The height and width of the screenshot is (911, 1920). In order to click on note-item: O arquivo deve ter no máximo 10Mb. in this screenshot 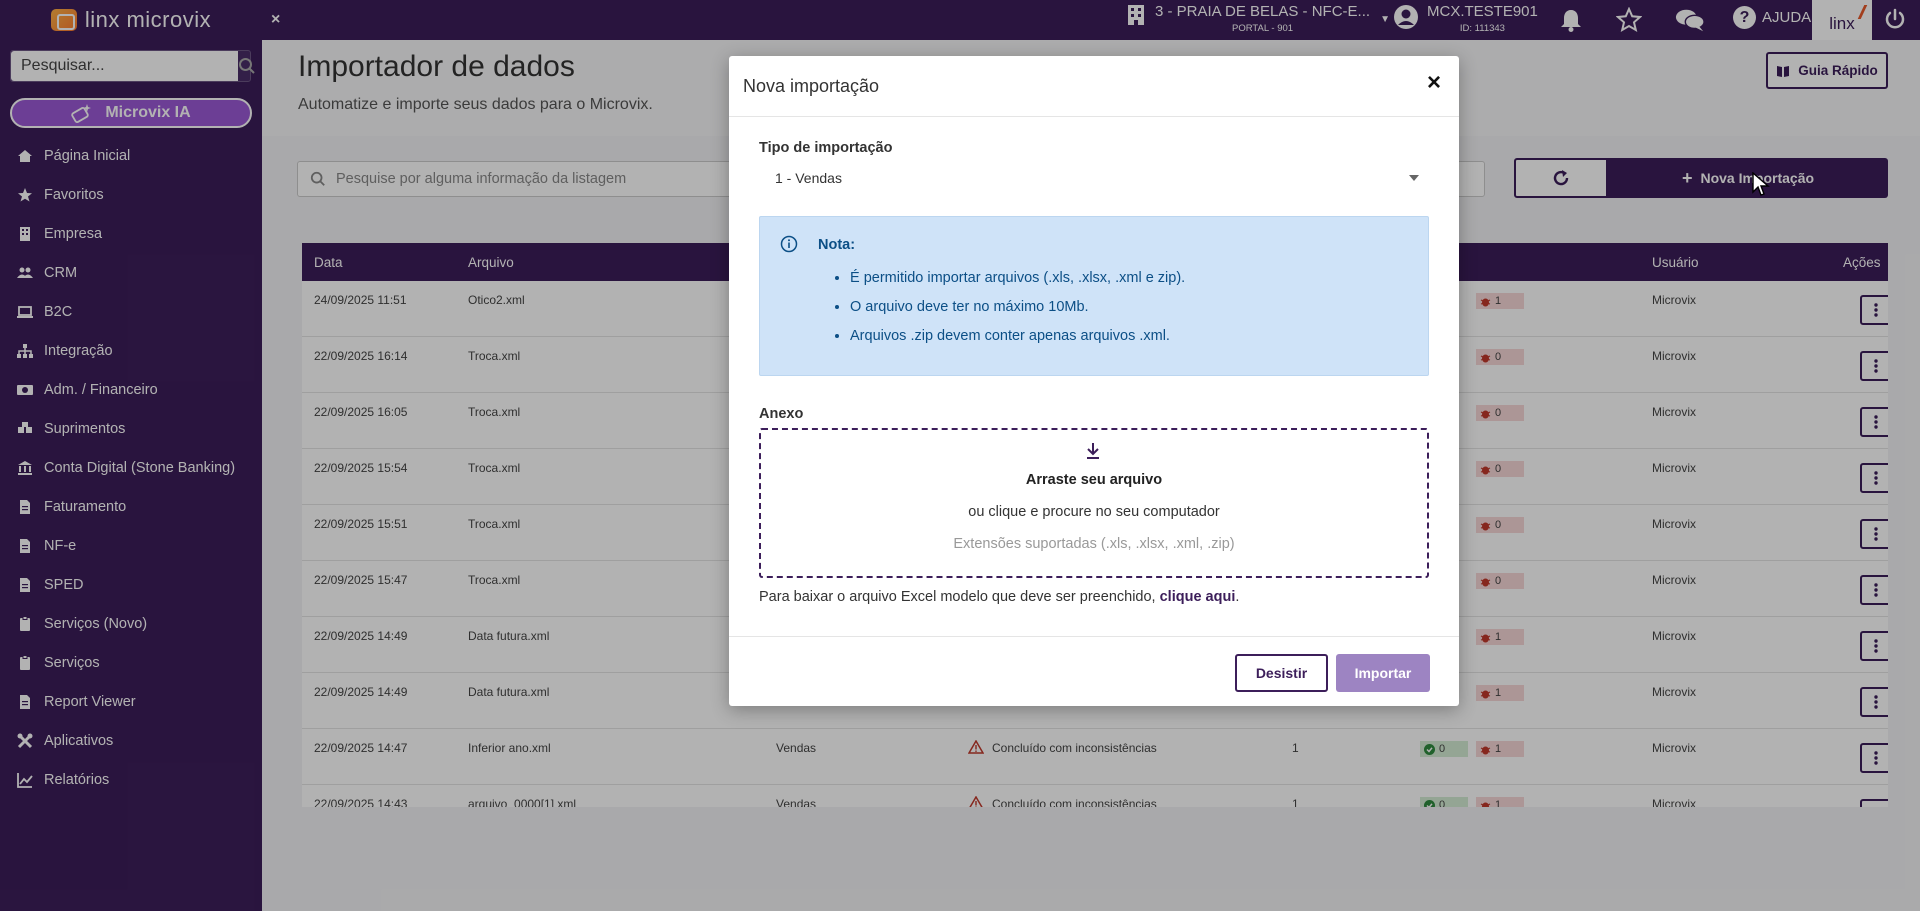, I will do `click(1017, 310)`.